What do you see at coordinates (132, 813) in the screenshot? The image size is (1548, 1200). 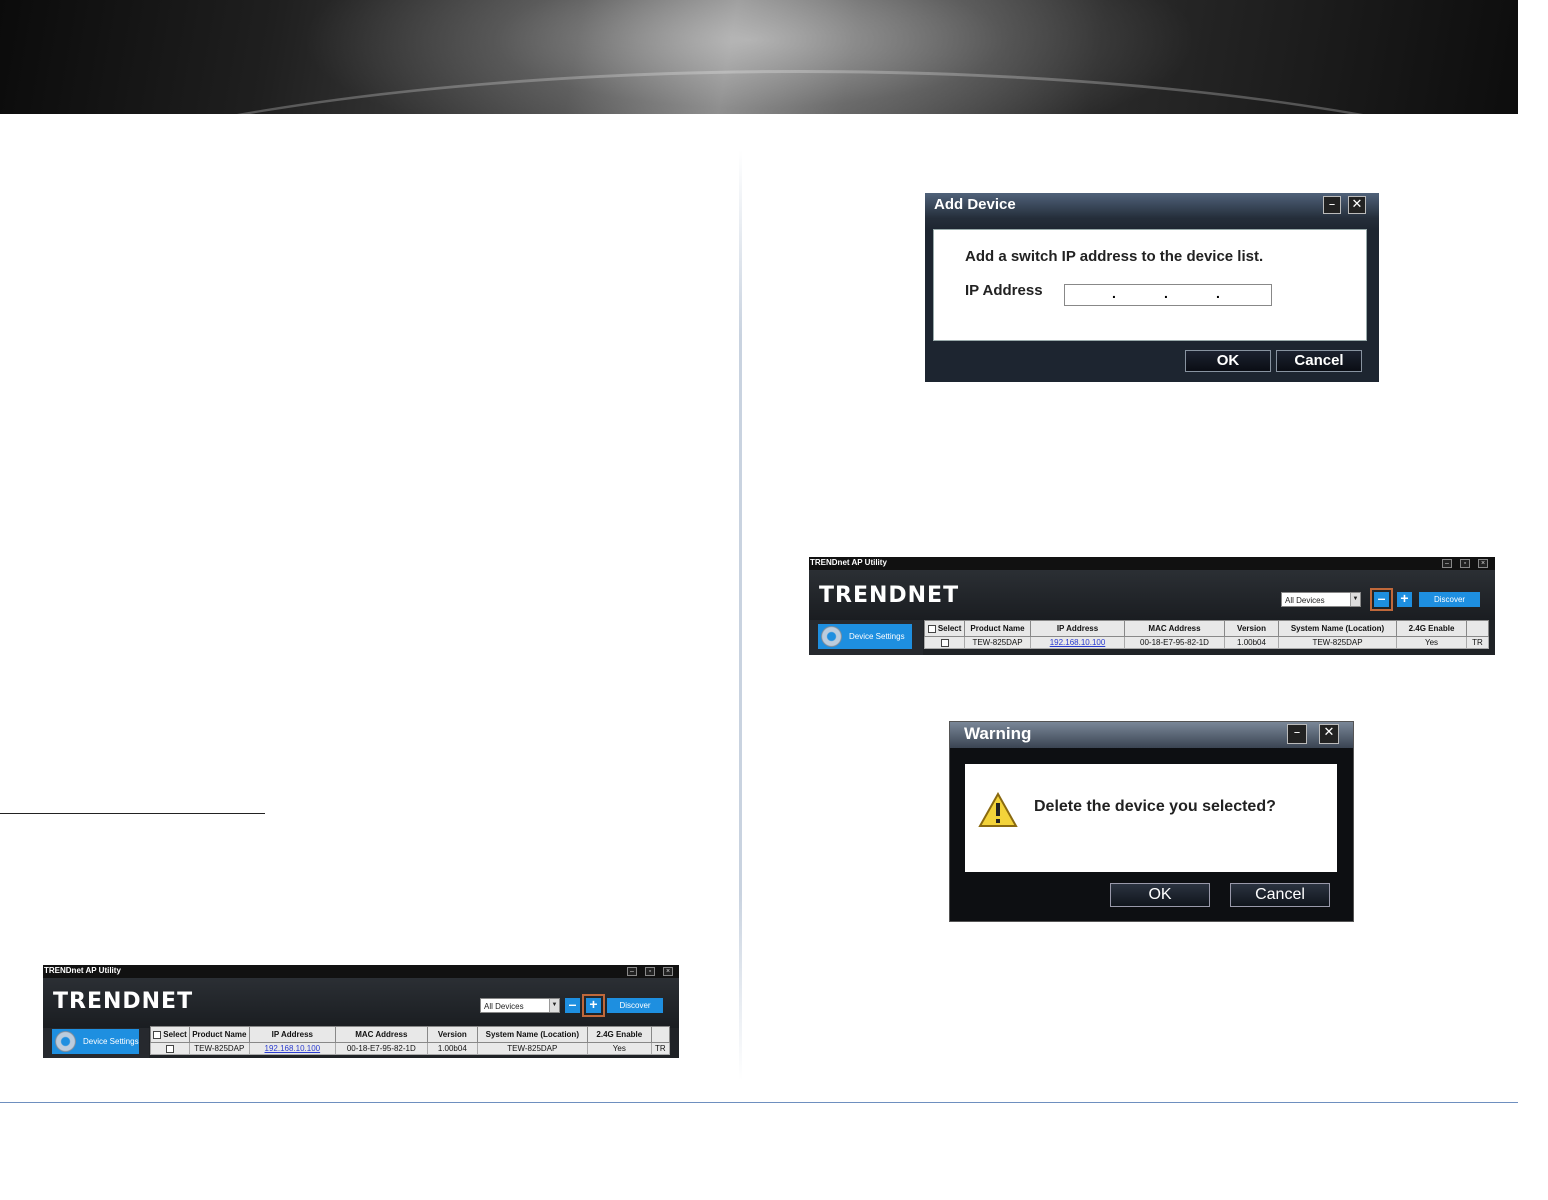 I see `section-rule` at bounding box center [132, 813].